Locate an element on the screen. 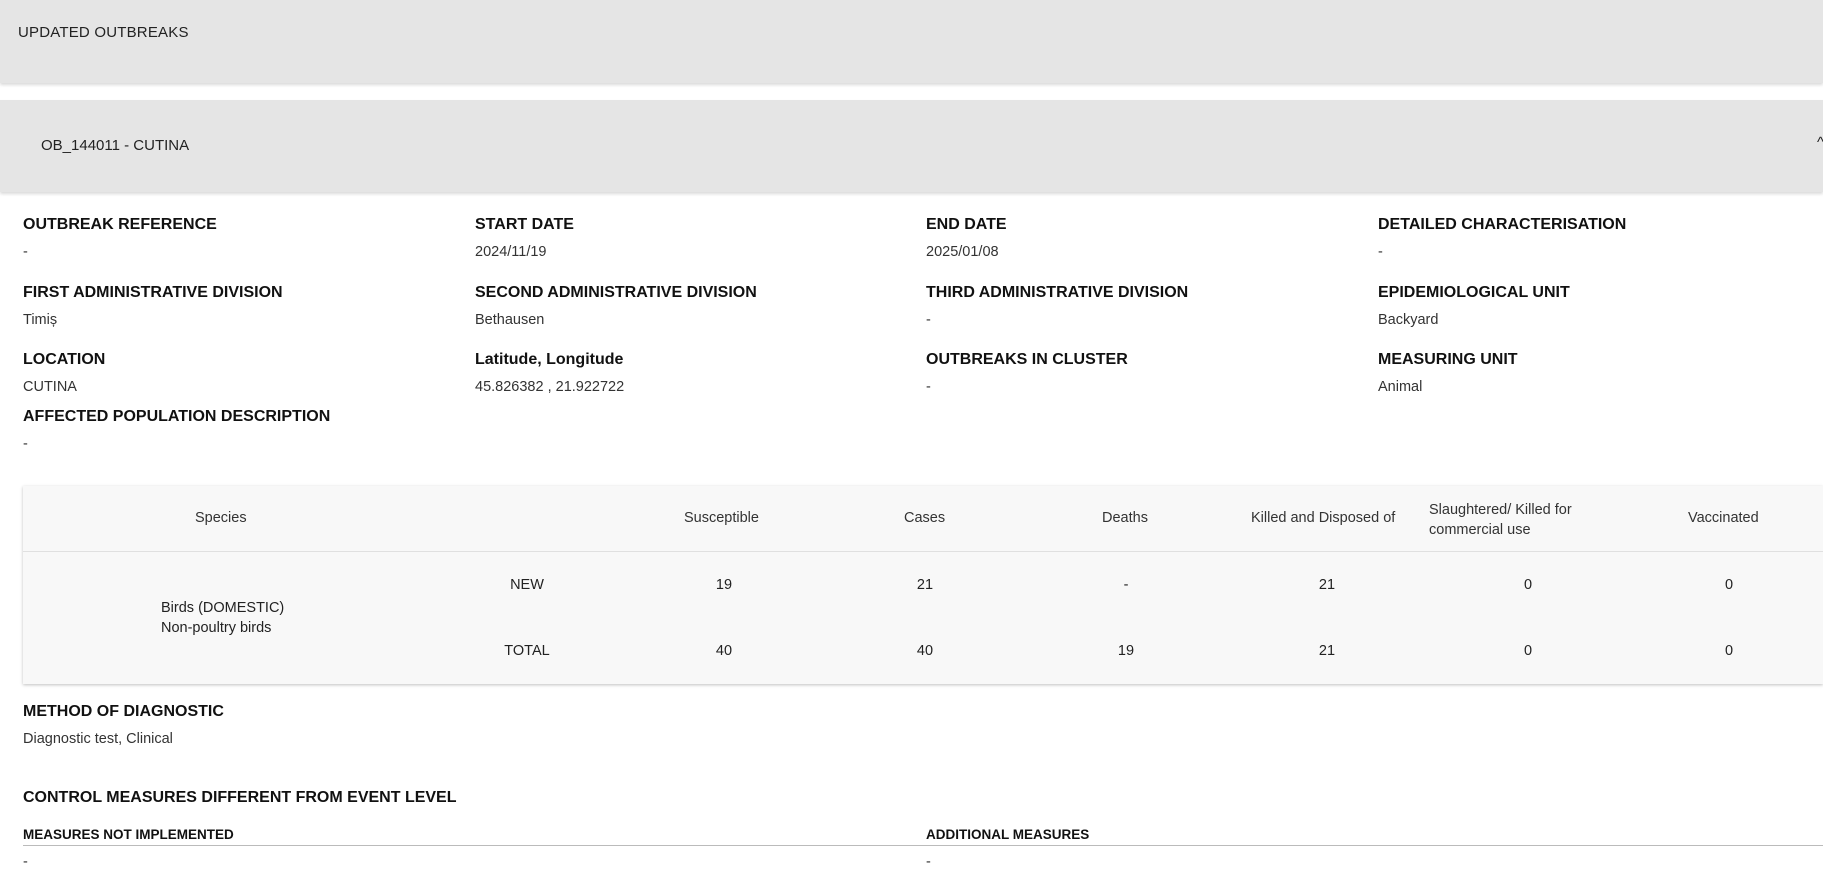 The height and width of the screenshot is (880, 1823). species-subtype: Non-poultry birds is located at coordinates (216, 628).